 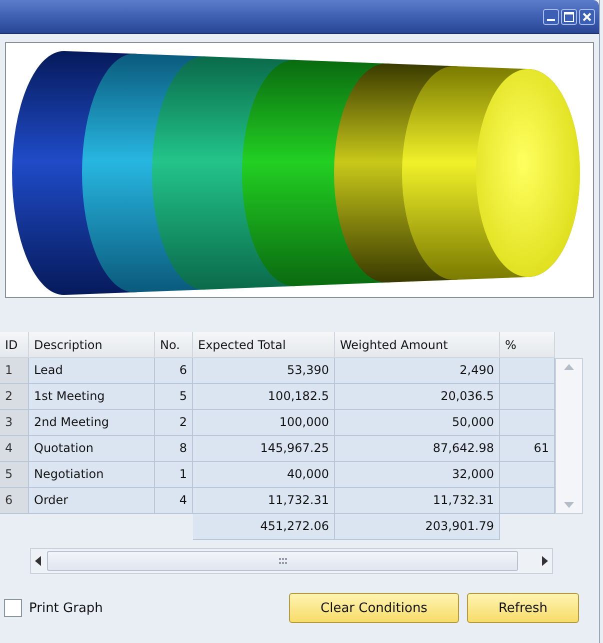 What do you see at coordinates (38, 561) in the screenshot?
I see `scroll-left-icon` at bounding box center [38, 561].